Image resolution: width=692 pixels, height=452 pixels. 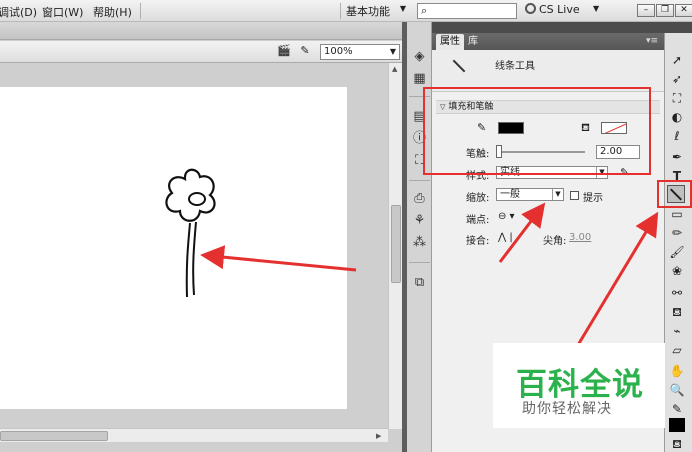 I want to click on annotation-arrow-scale, so click(x=522, y=232).